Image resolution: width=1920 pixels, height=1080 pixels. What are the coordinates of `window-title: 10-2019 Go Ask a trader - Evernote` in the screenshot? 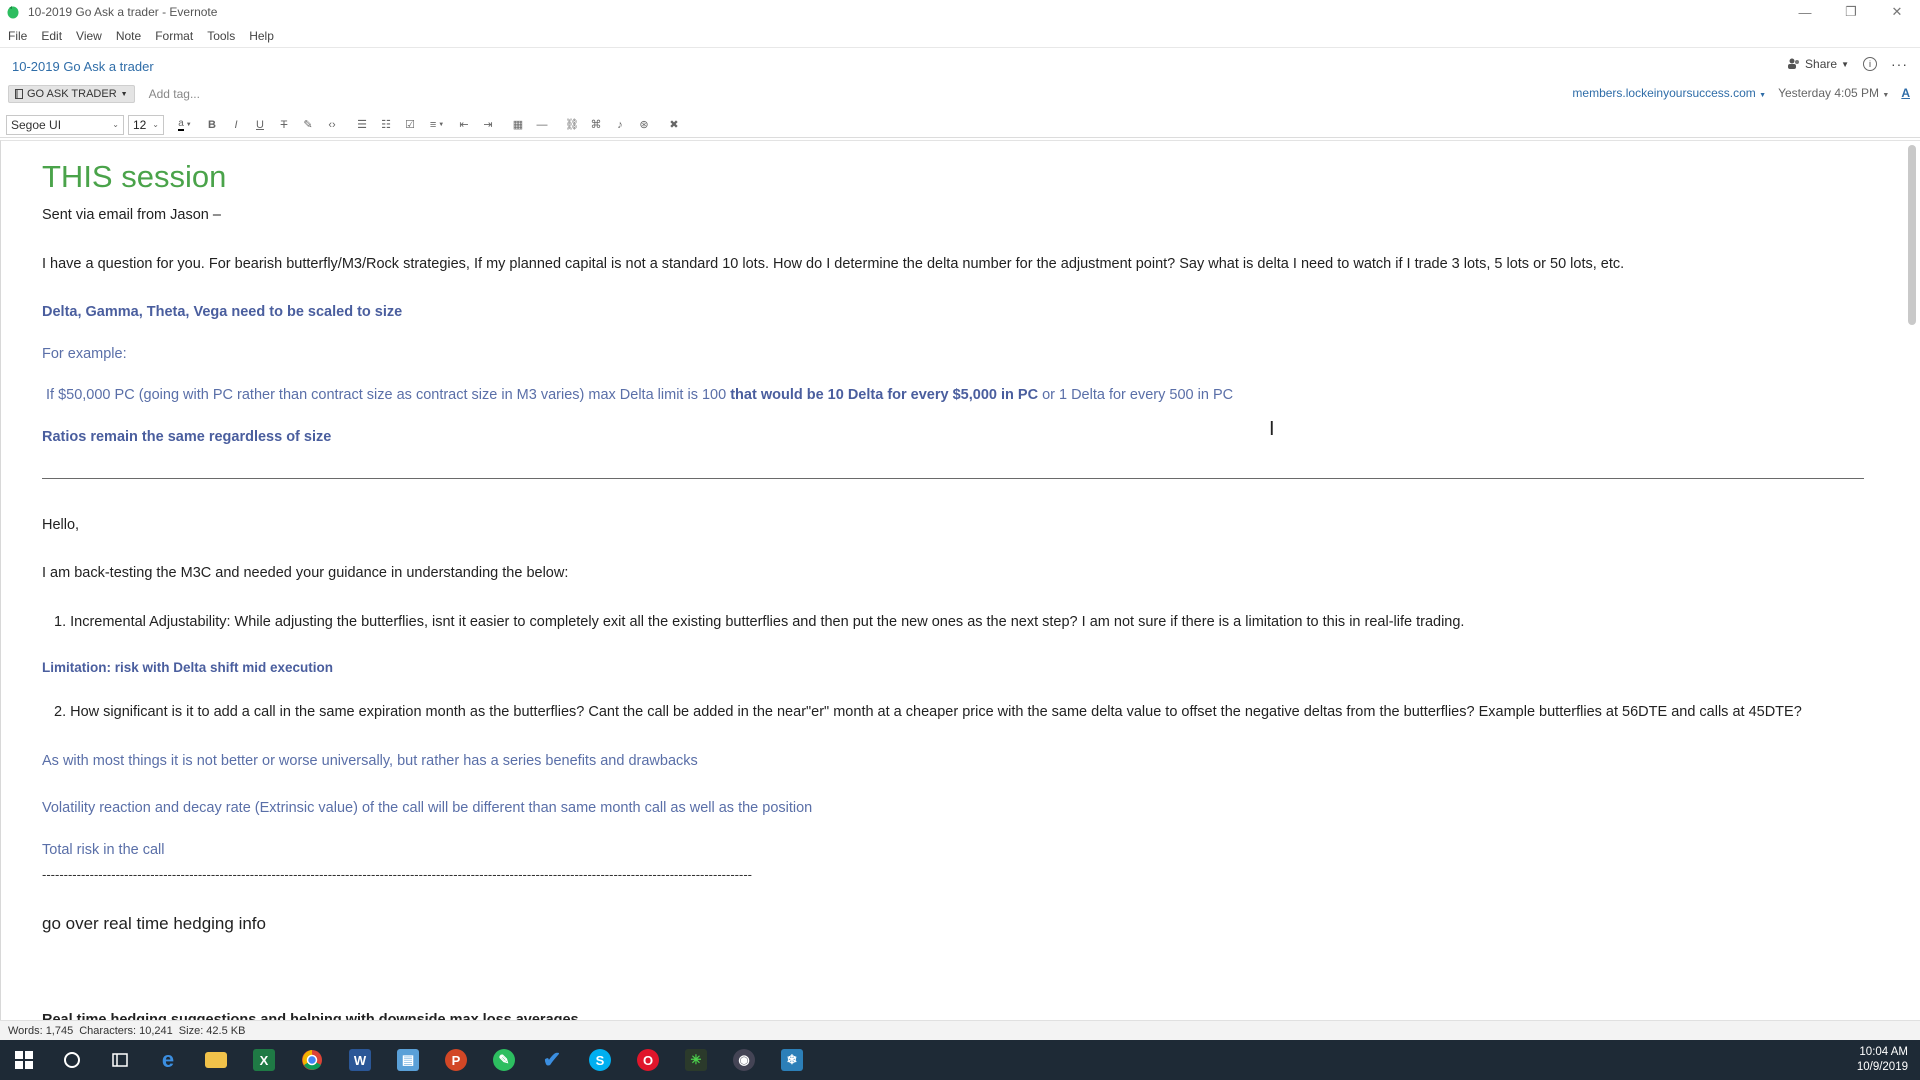 It's located at (123, 12).